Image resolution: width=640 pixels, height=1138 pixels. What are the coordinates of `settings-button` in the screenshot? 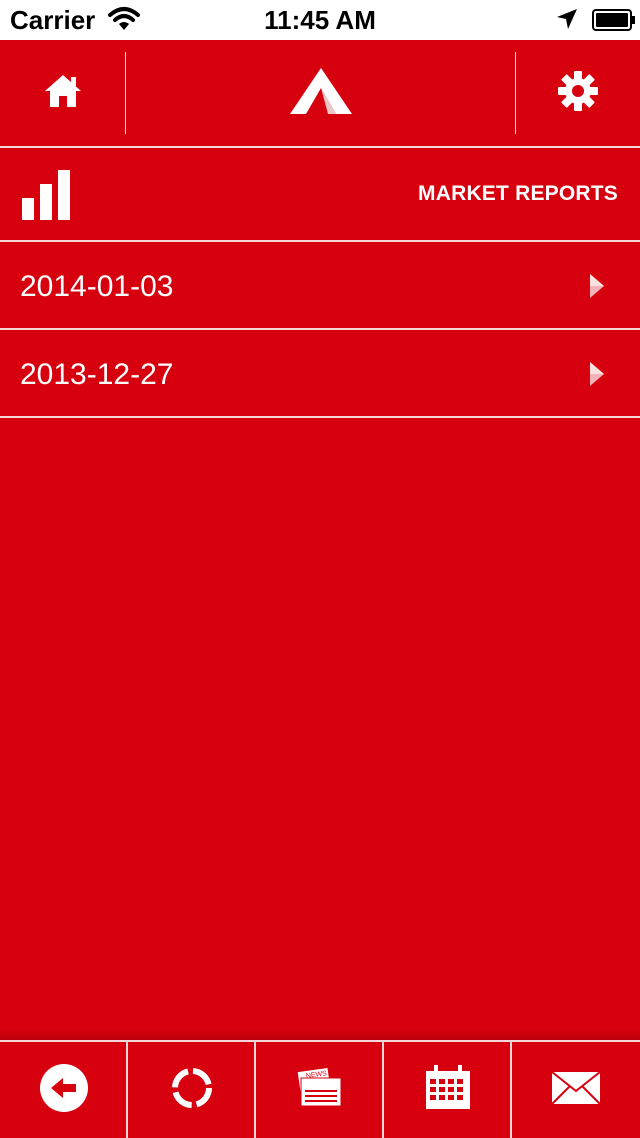 It's located at (578, 93).